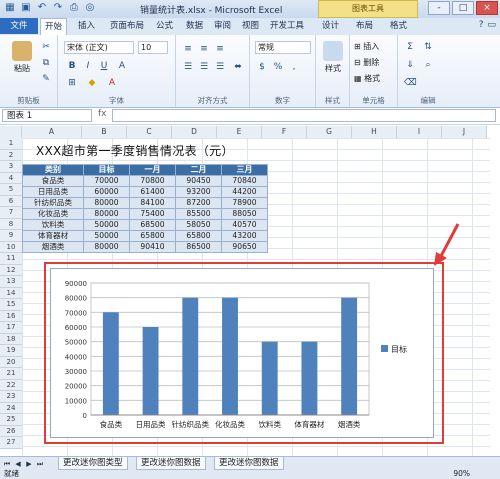 This screenshot has height=479, width=500. I want to click on row-header: 7, so click(11, 213).